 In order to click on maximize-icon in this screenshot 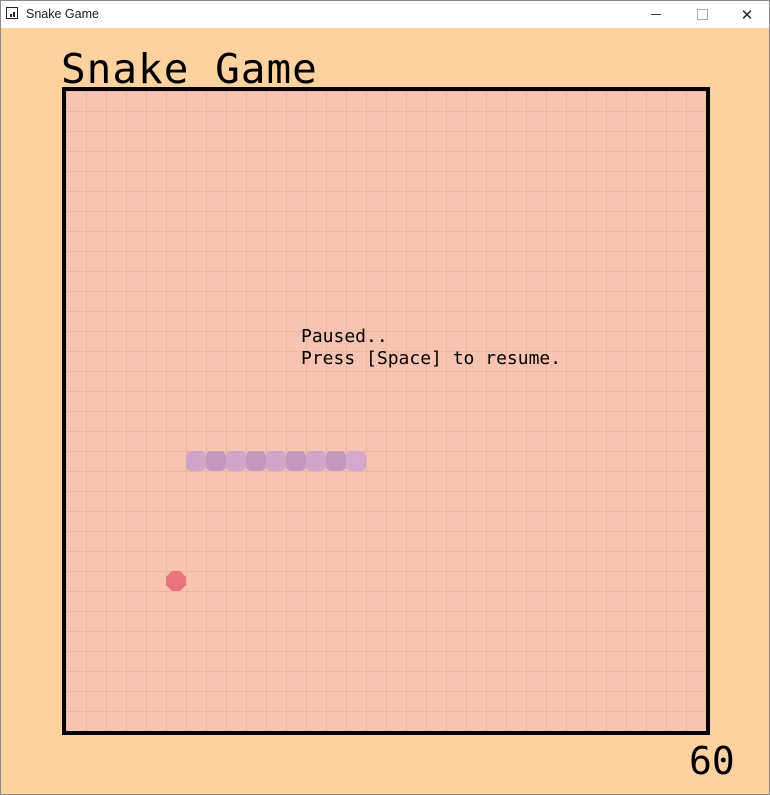, I will do `click(702, 14)`.